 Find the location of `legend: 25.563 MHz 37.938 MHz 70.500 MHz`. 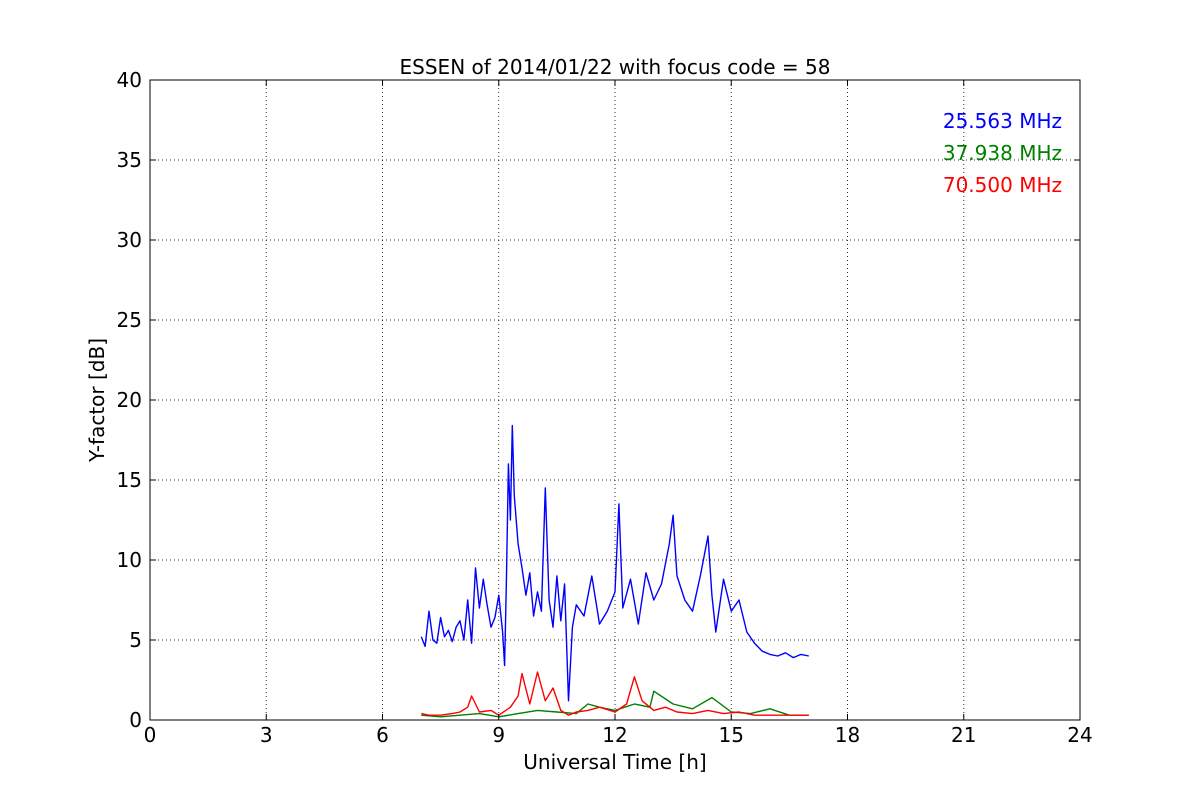

legend: 25.563 MHz 37.938 MHz 70.500 MHz is located at coordinates (1002, 153).